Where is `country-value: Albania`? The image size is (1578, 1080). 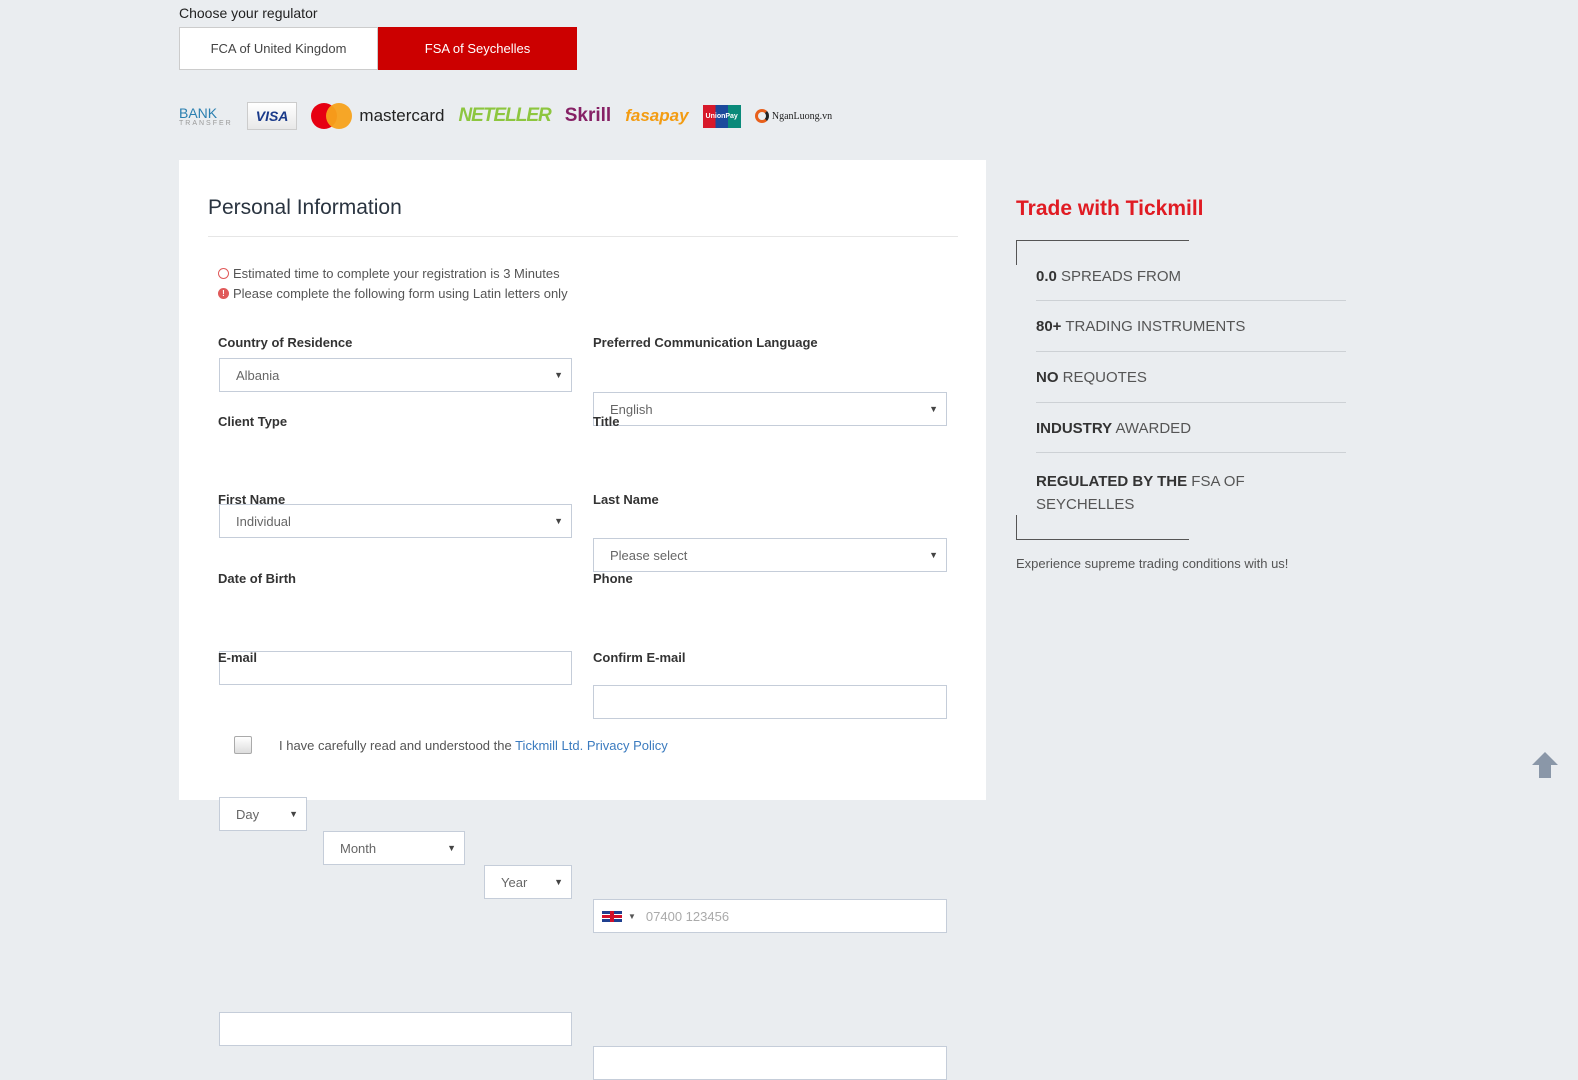 country-value: Albania is located at coordinates (258, 375).